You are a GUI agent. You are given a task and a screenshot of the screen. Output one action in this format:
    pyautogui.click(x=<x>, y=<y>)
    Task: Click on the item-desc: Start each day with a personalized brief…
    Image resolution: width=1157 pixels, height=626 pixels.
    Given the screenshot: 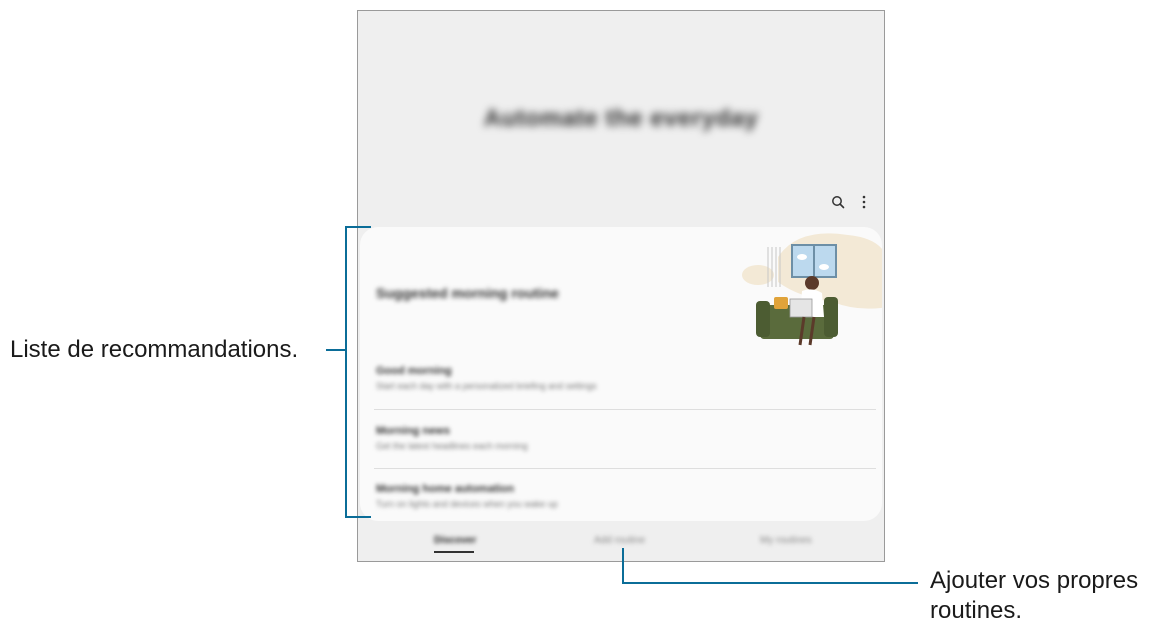 What is the action you would take?
    pyautogui.click(x=486, y=386)
    